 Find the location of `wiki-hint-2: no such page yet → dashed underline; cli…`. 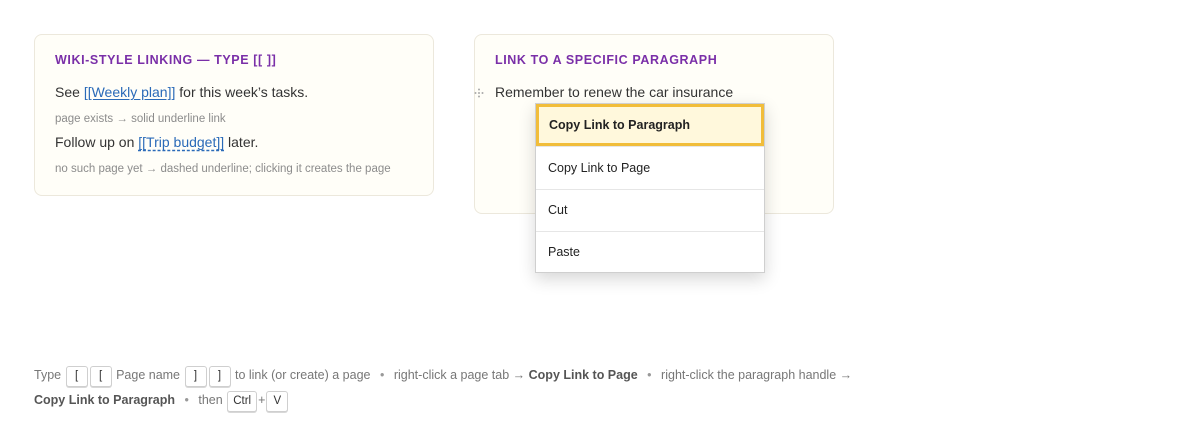

wiki-hint-2: no such page yet → dashed underline; cli… is located at coordinates (223, 169).